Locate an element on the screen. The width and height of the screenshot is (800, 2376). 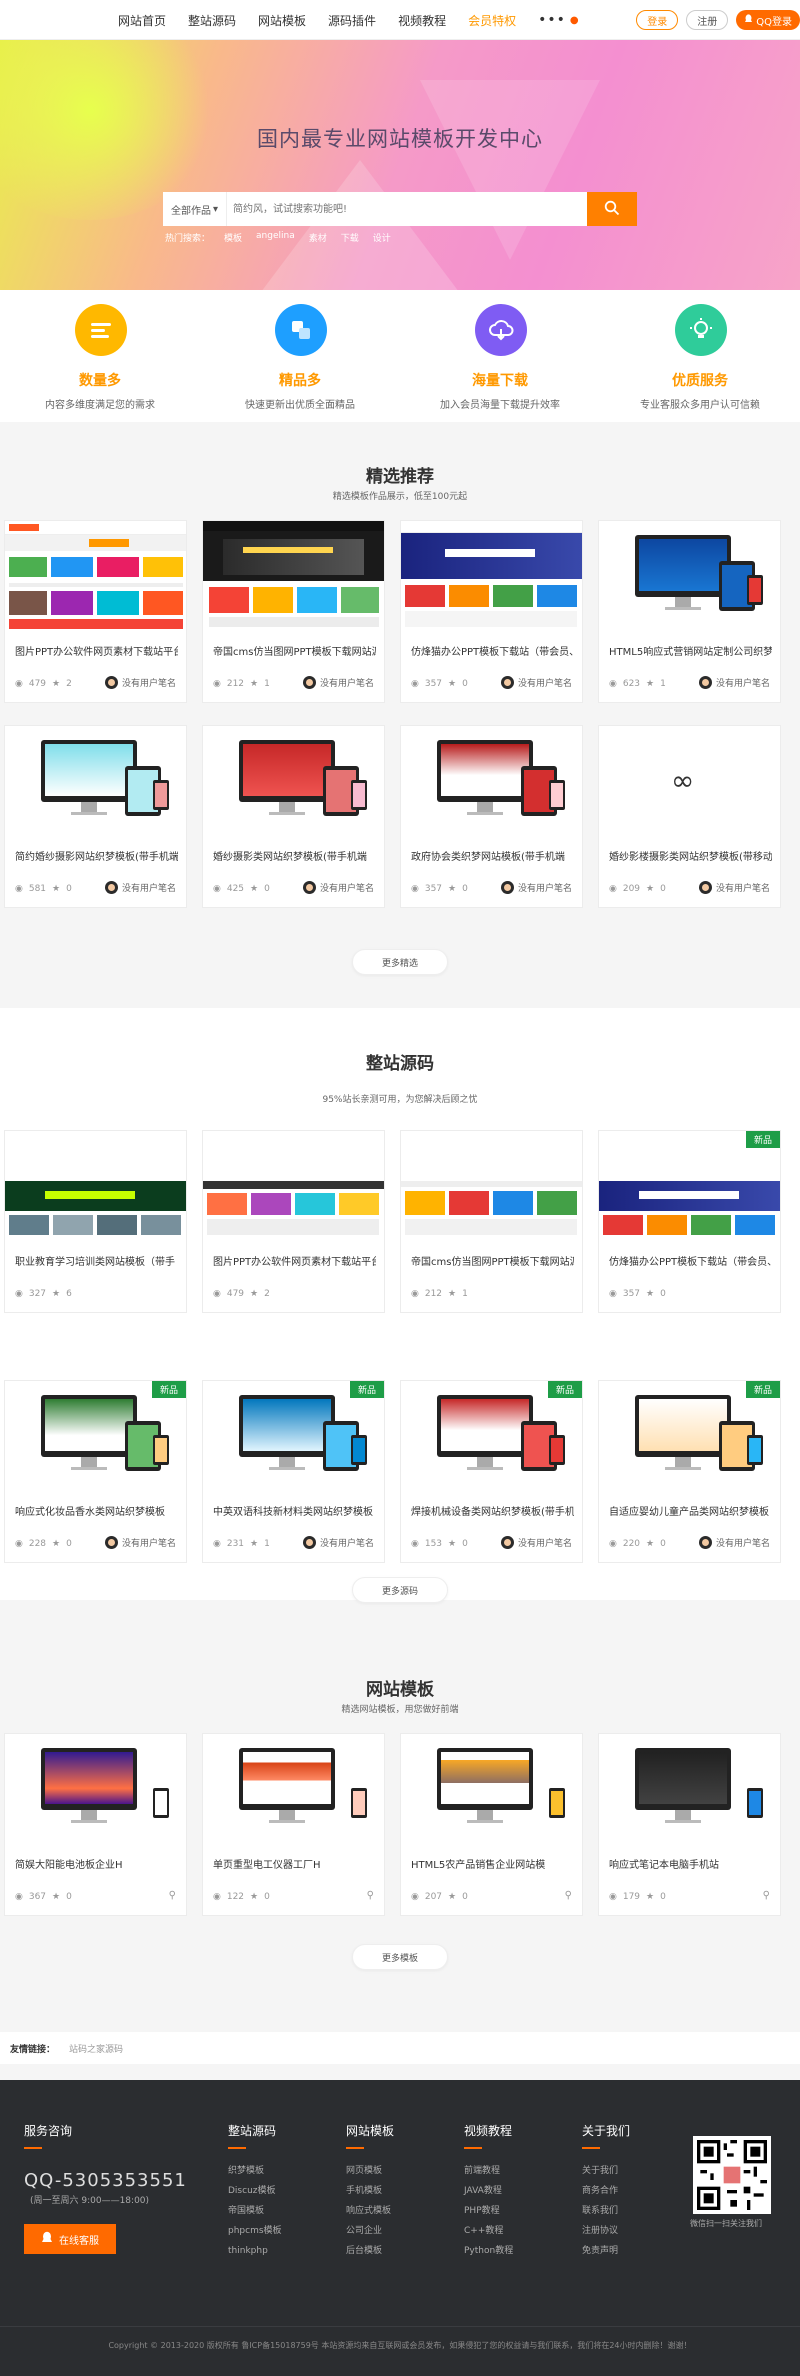
qq-login-button: QQ登录 is located at coordinates (768, 20).